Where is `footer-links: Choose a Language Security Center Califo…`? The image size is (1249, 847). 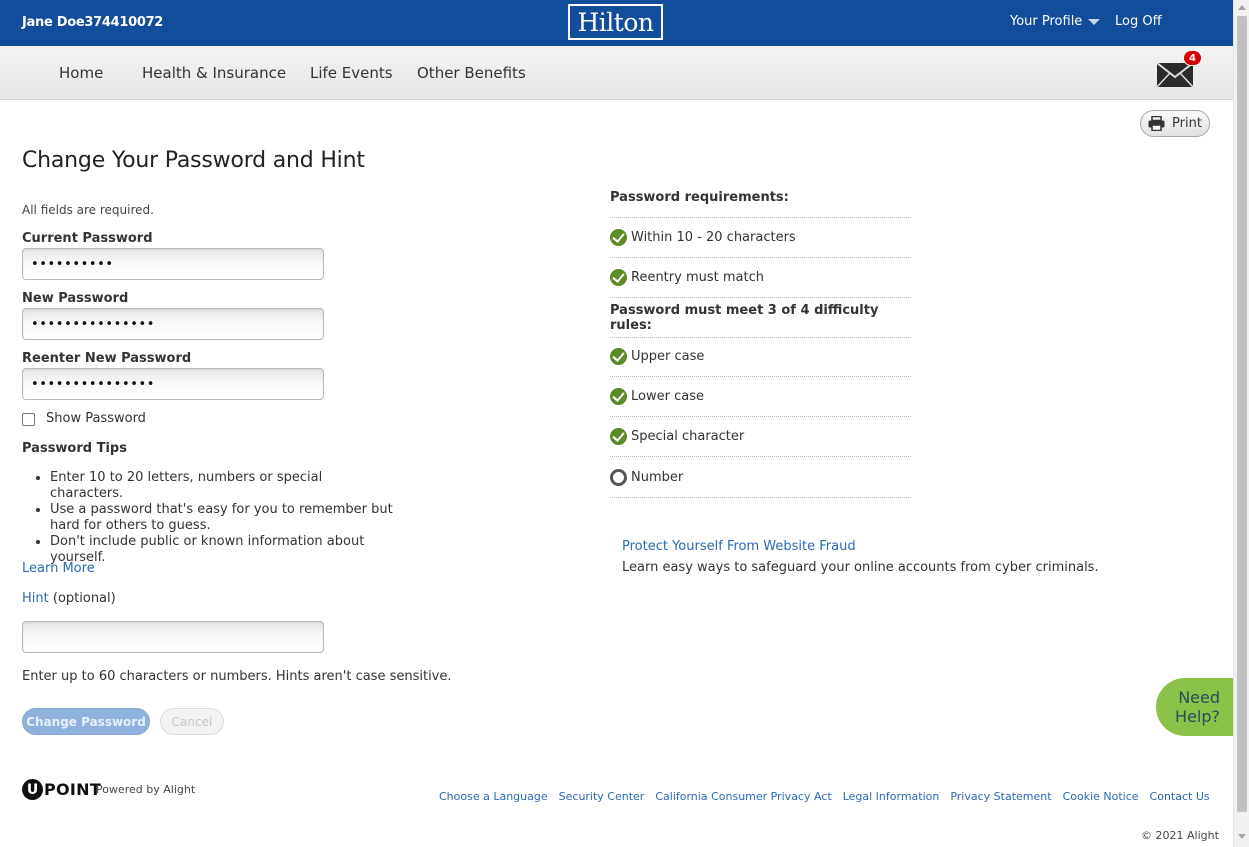
footer-links: Choose a Language Security Center Califo… is located at coordinates (824, 796).